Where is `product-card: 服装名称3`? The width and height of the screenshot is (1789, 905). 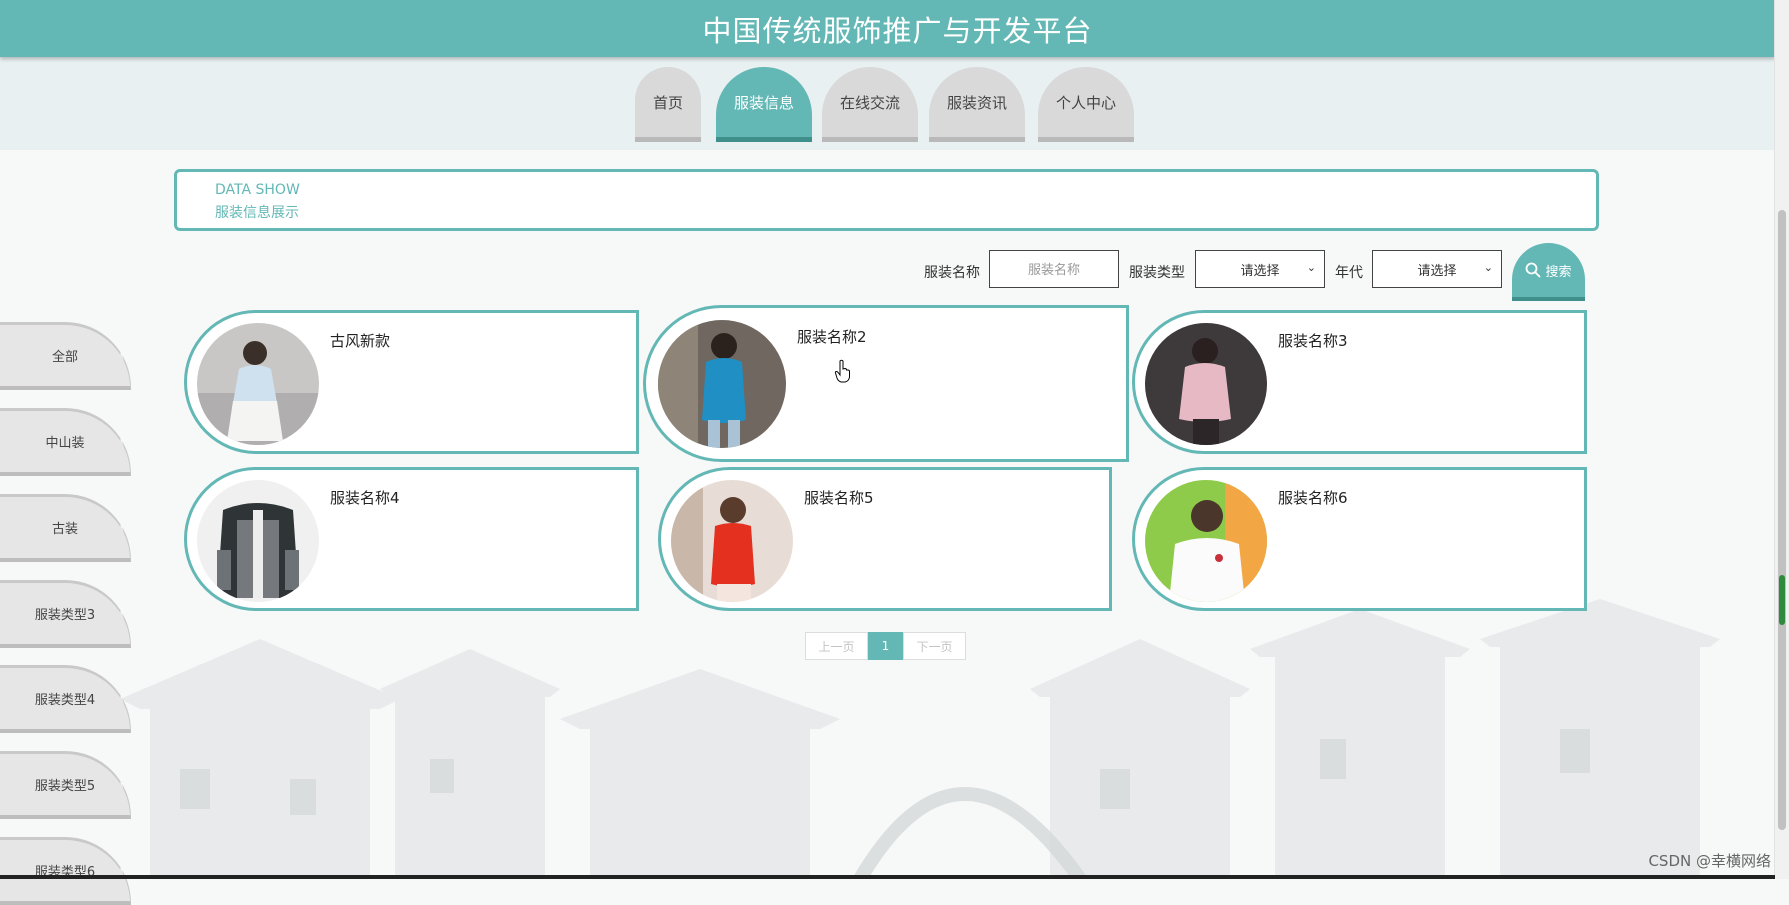
product-card: 服装名称3 is located at coordinates (1359, 382).